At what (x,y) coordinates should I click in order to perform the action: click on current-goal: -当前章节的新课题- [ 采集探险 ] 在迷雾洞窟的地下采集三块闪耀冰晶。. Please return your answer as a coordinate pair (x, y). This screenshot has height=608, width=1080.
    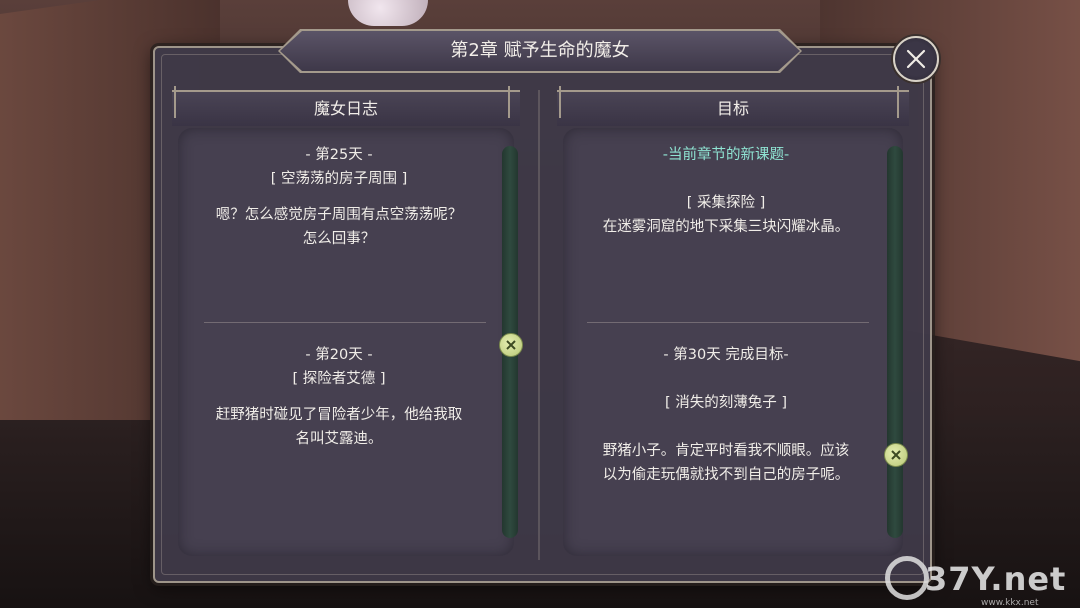
    Looking at the image, I should click on (726, 191).